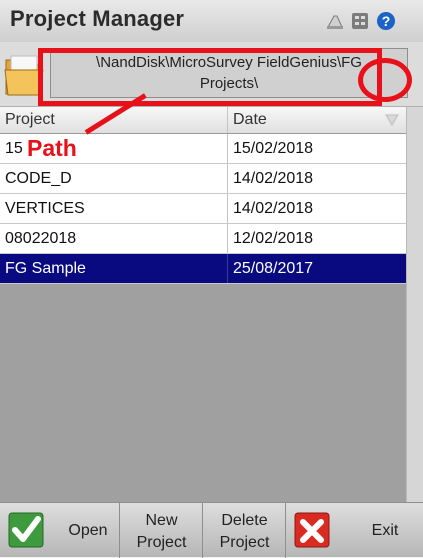  I want to click on delete-project-label-line-2: Project, so click(244, 542).